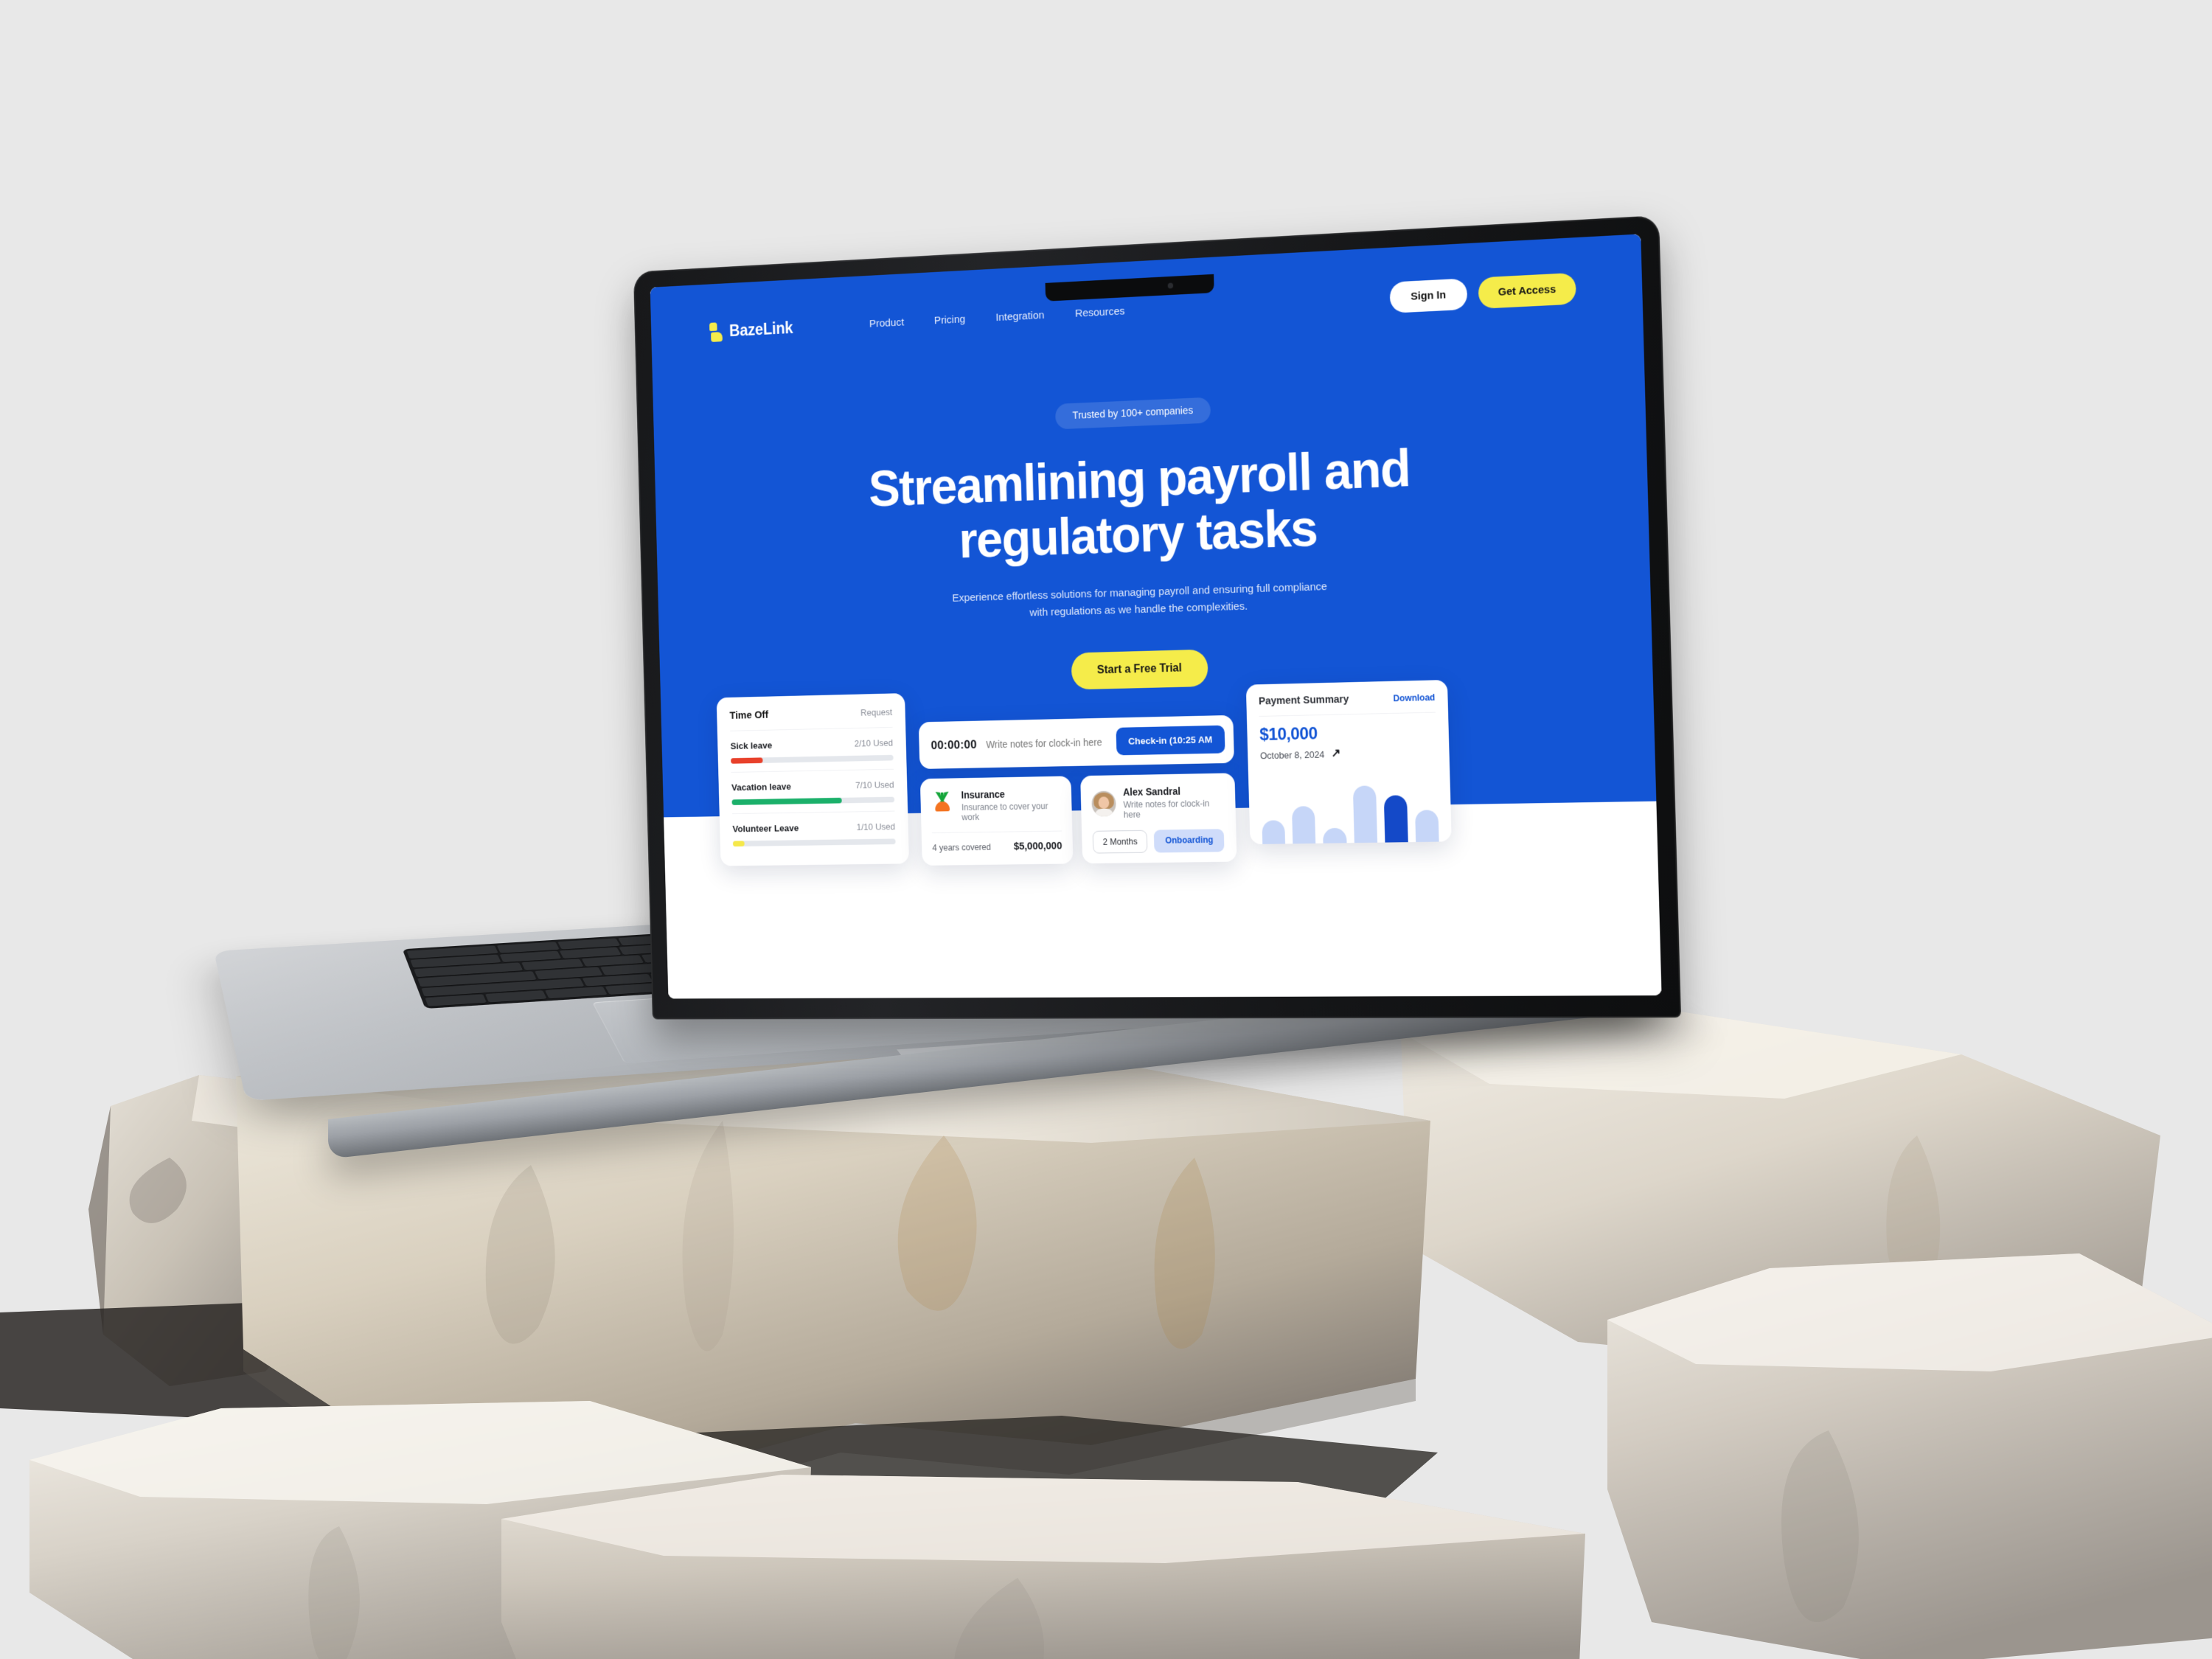  I want to click on arrow-up-right-icon: ↗, so click(1336, 753).